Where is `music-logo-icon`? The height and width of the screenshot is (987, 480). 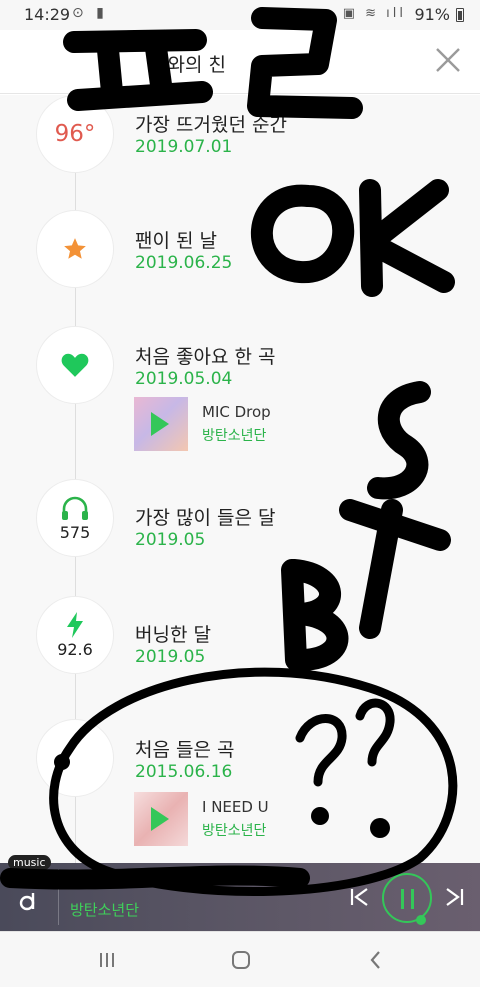
music-logo-icon is located at coordinates (27, 902).